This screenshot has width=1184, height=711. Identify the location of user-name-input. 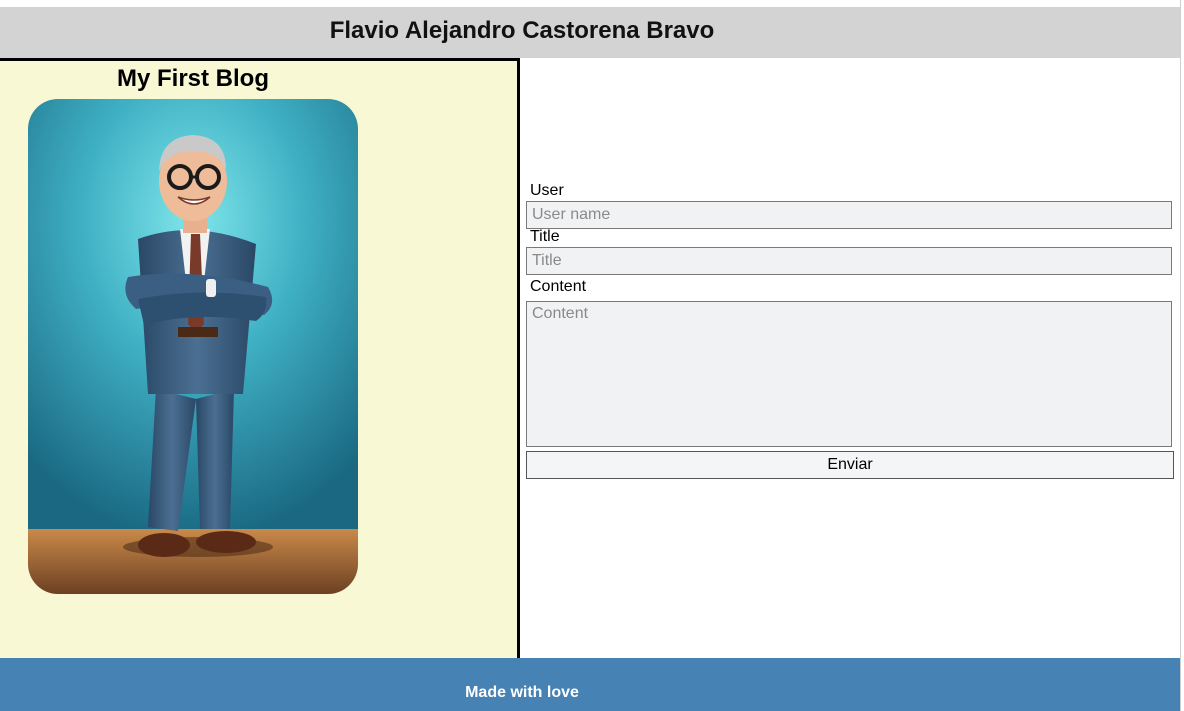
(849, 215).